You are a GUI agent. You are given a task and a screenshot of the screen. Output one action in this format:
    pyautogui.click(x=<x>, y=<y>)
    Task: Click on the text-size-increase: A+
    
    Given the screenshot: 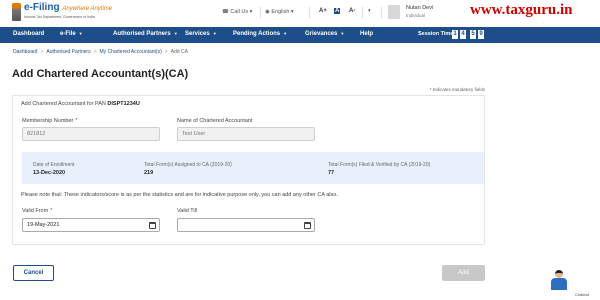 What is the action you would take?
    pyautogui.click(x=323, y=11)
    